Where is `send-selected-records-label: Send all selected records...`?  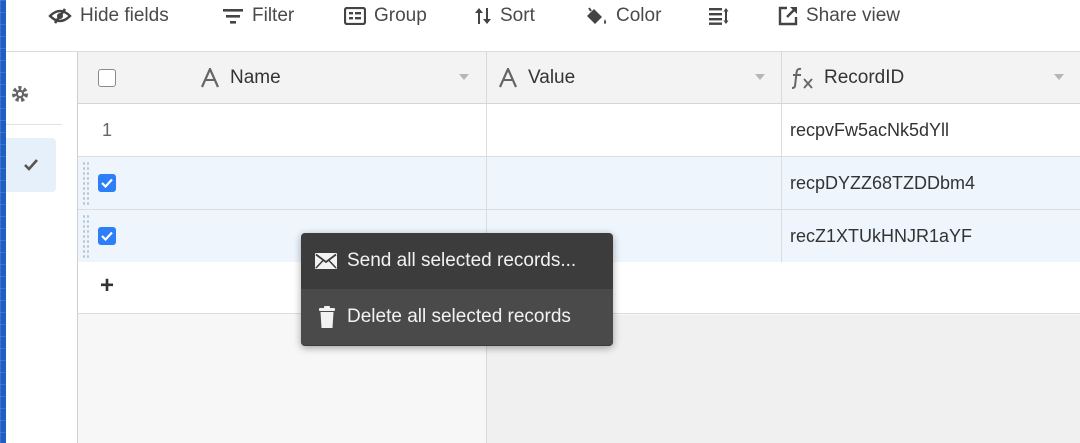
send-selected-records-label: Send all selected records... is located at coordinates (462, 260).